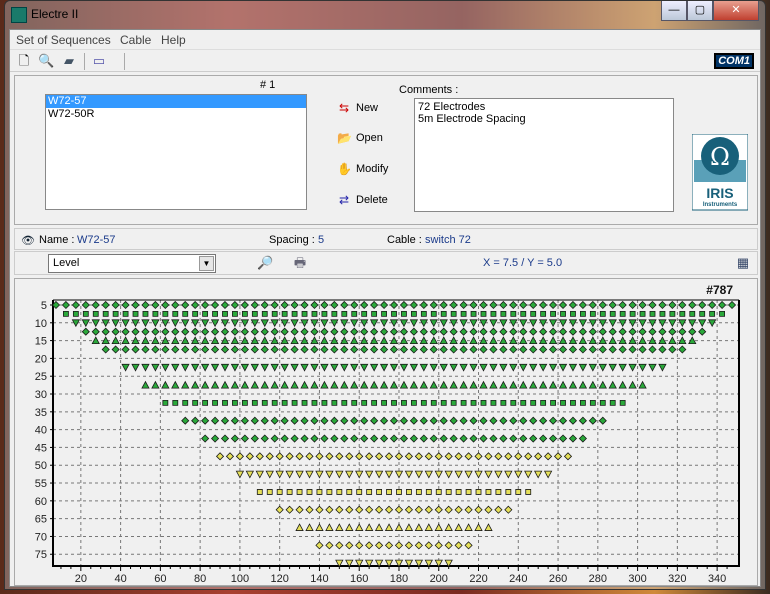 This screenshot has width=770, height=594. Describe the element at coordinates (44, 306) in the screenshot. I see `y-tick-label: 5` at that location.